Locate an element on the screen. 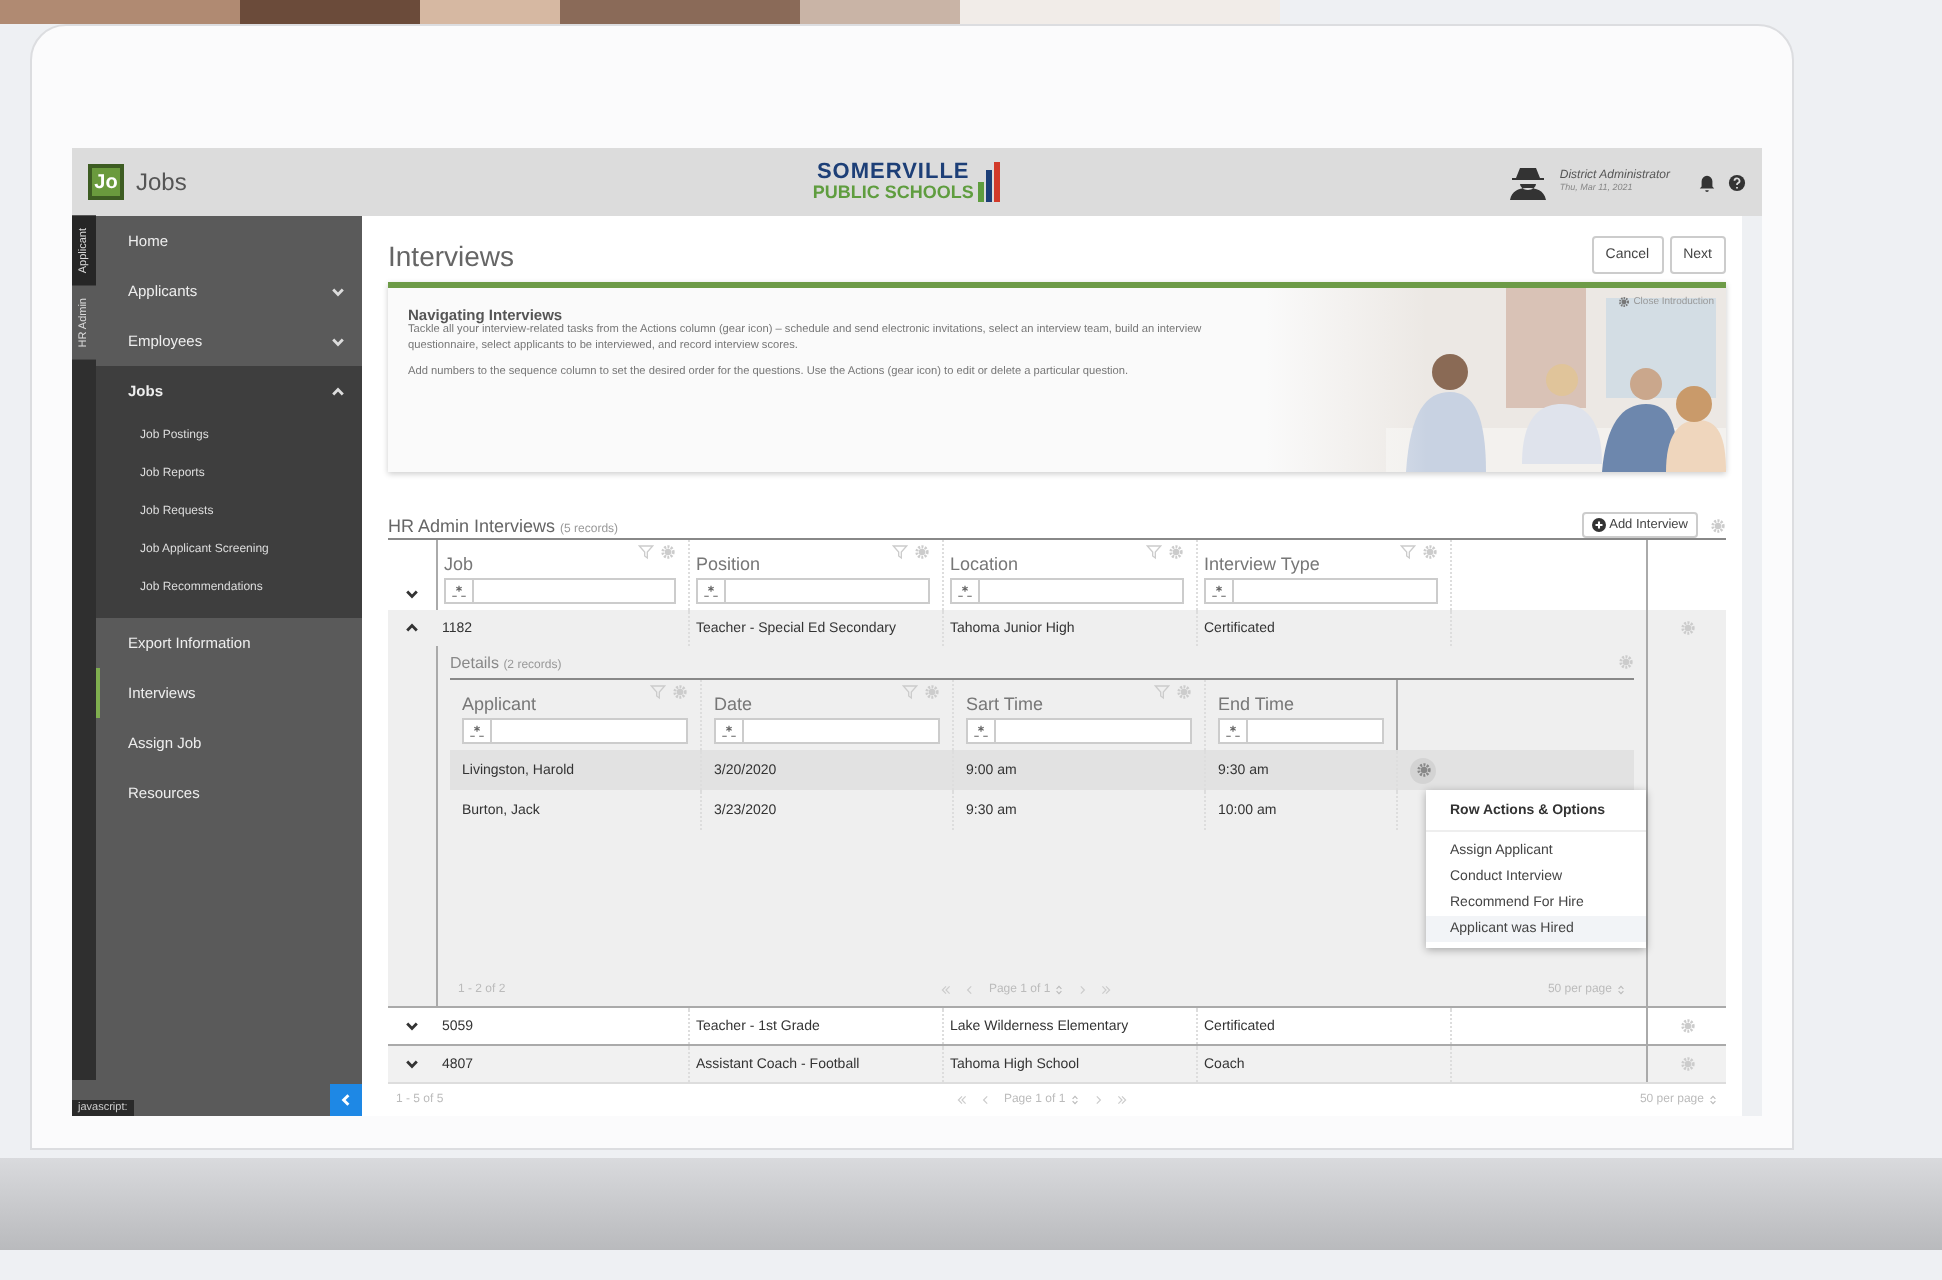  chevron-left-icon is located at coordinates (346, 1100).